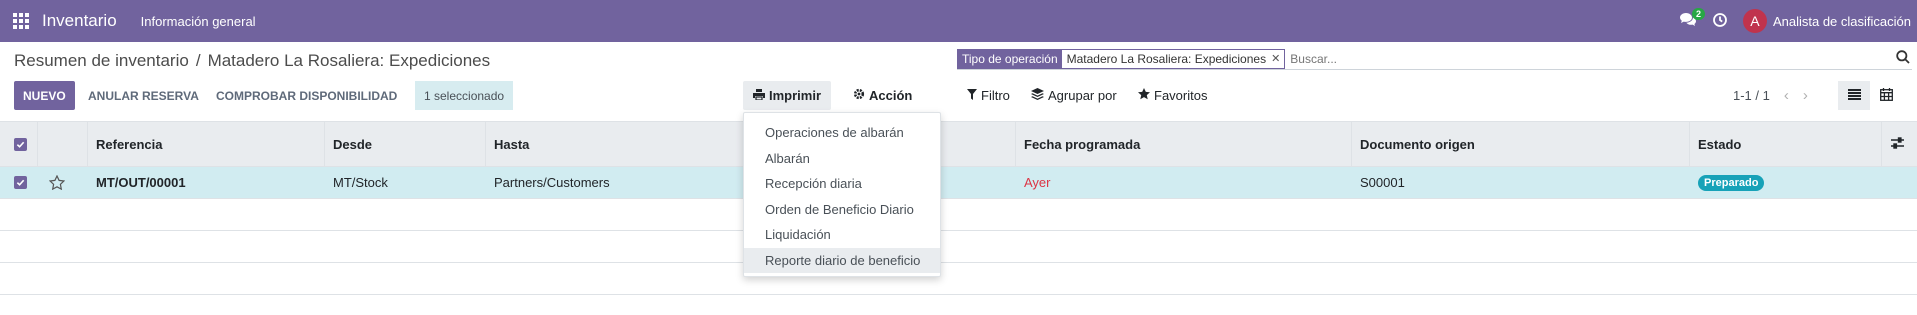 This screenshot has width=1917, height=315. What do you see at coordinates (141, 182) in the screenshot?
I see `cell-reference: MT/OUT/00001` at bounding box center [141, 182].